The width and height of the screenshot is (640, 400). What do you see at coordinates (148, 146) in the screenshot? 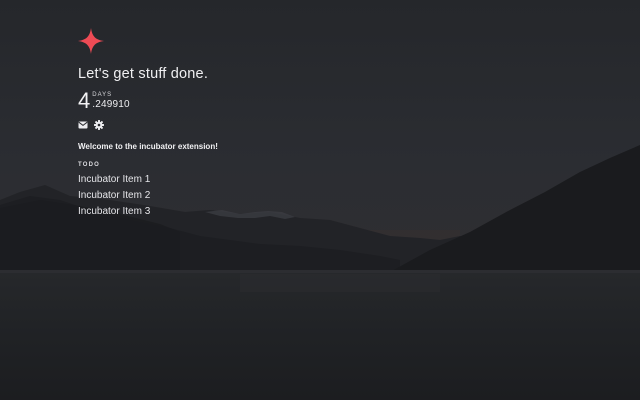
I see `welcome-message: Welcome to the incubator extension!` at bounding box center [148, 146].